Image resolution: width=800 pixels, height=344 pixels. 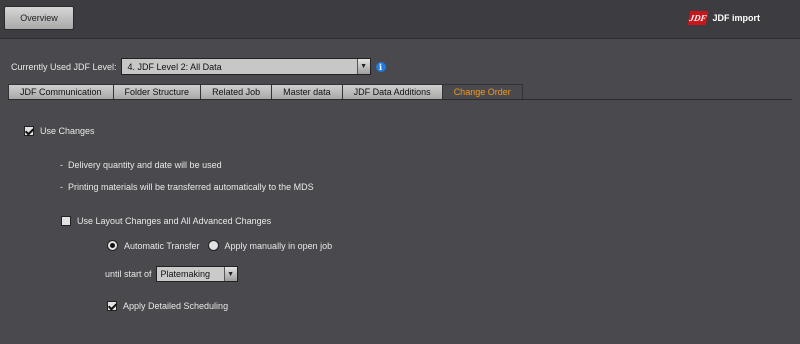 I want to click on note-delivery-text: Delivery quantity and date will be used, so click(x=145, y=165).